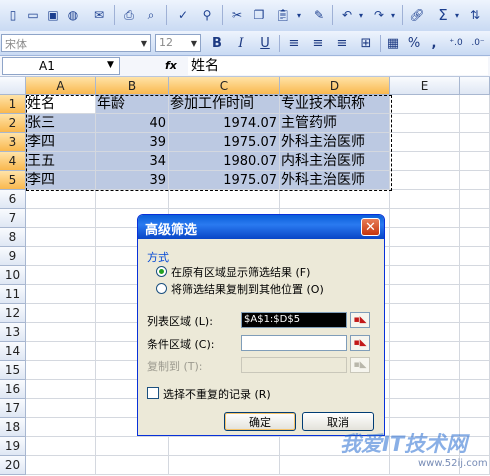 Image resolution: width=490 pixels, height=476 pixels. I want to click on cell-a12, so click(61, 313).